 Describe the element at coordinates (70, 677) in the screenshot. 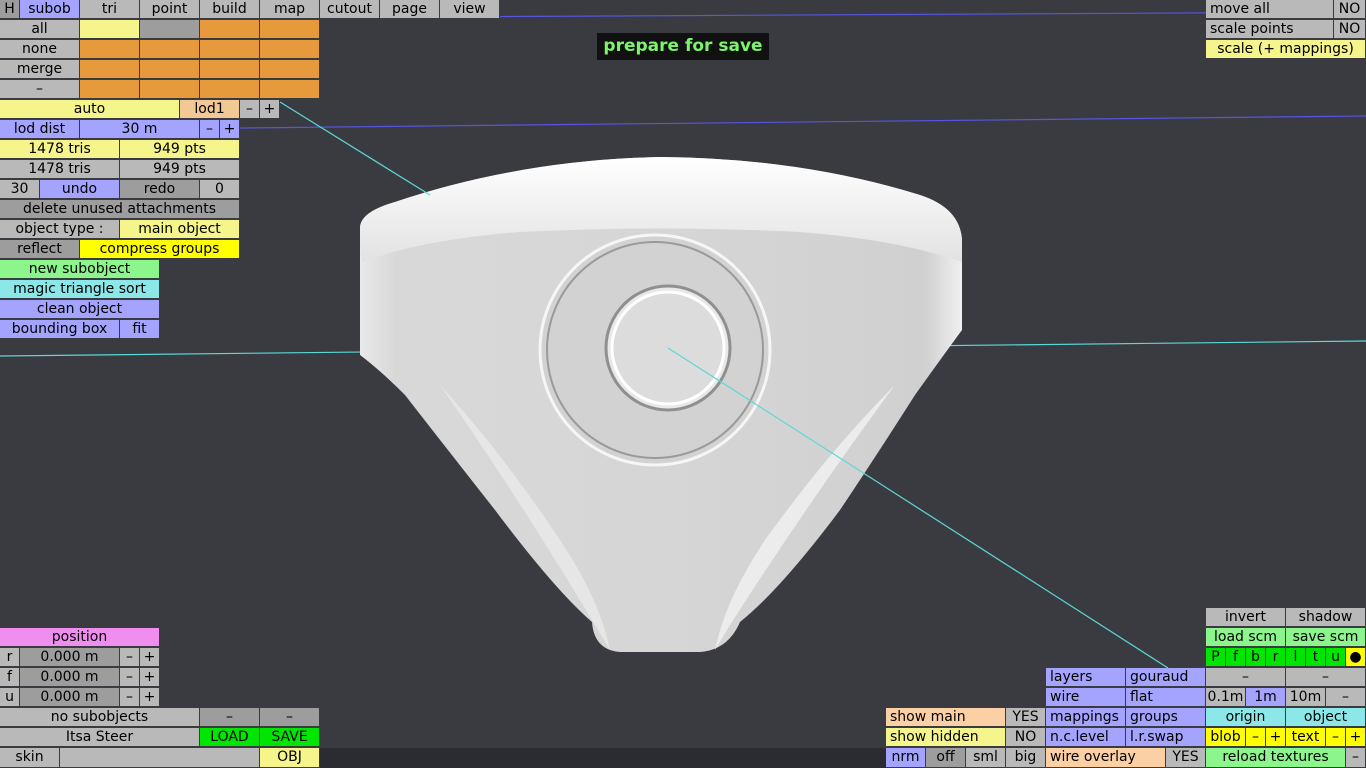

I see `position-f-value: 0.000 m` at that location.